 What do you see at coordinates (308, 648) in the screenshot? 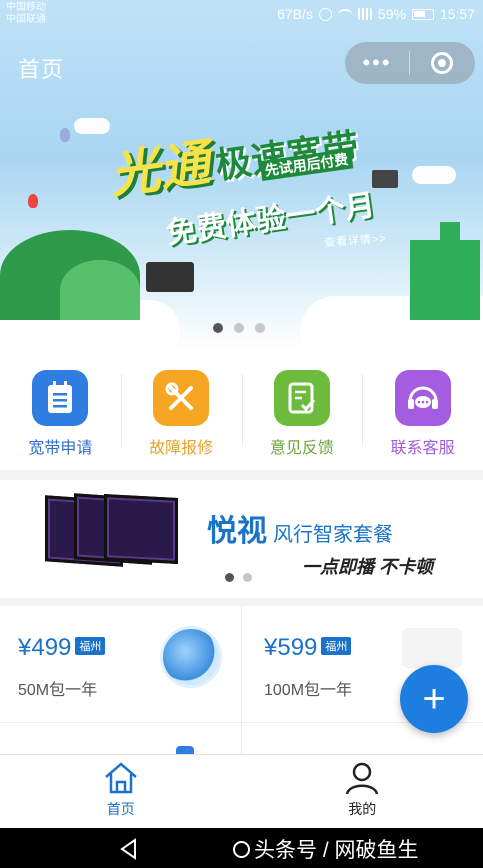
I see `product-price: ¥599 福州` at bounding box center [308, 648].